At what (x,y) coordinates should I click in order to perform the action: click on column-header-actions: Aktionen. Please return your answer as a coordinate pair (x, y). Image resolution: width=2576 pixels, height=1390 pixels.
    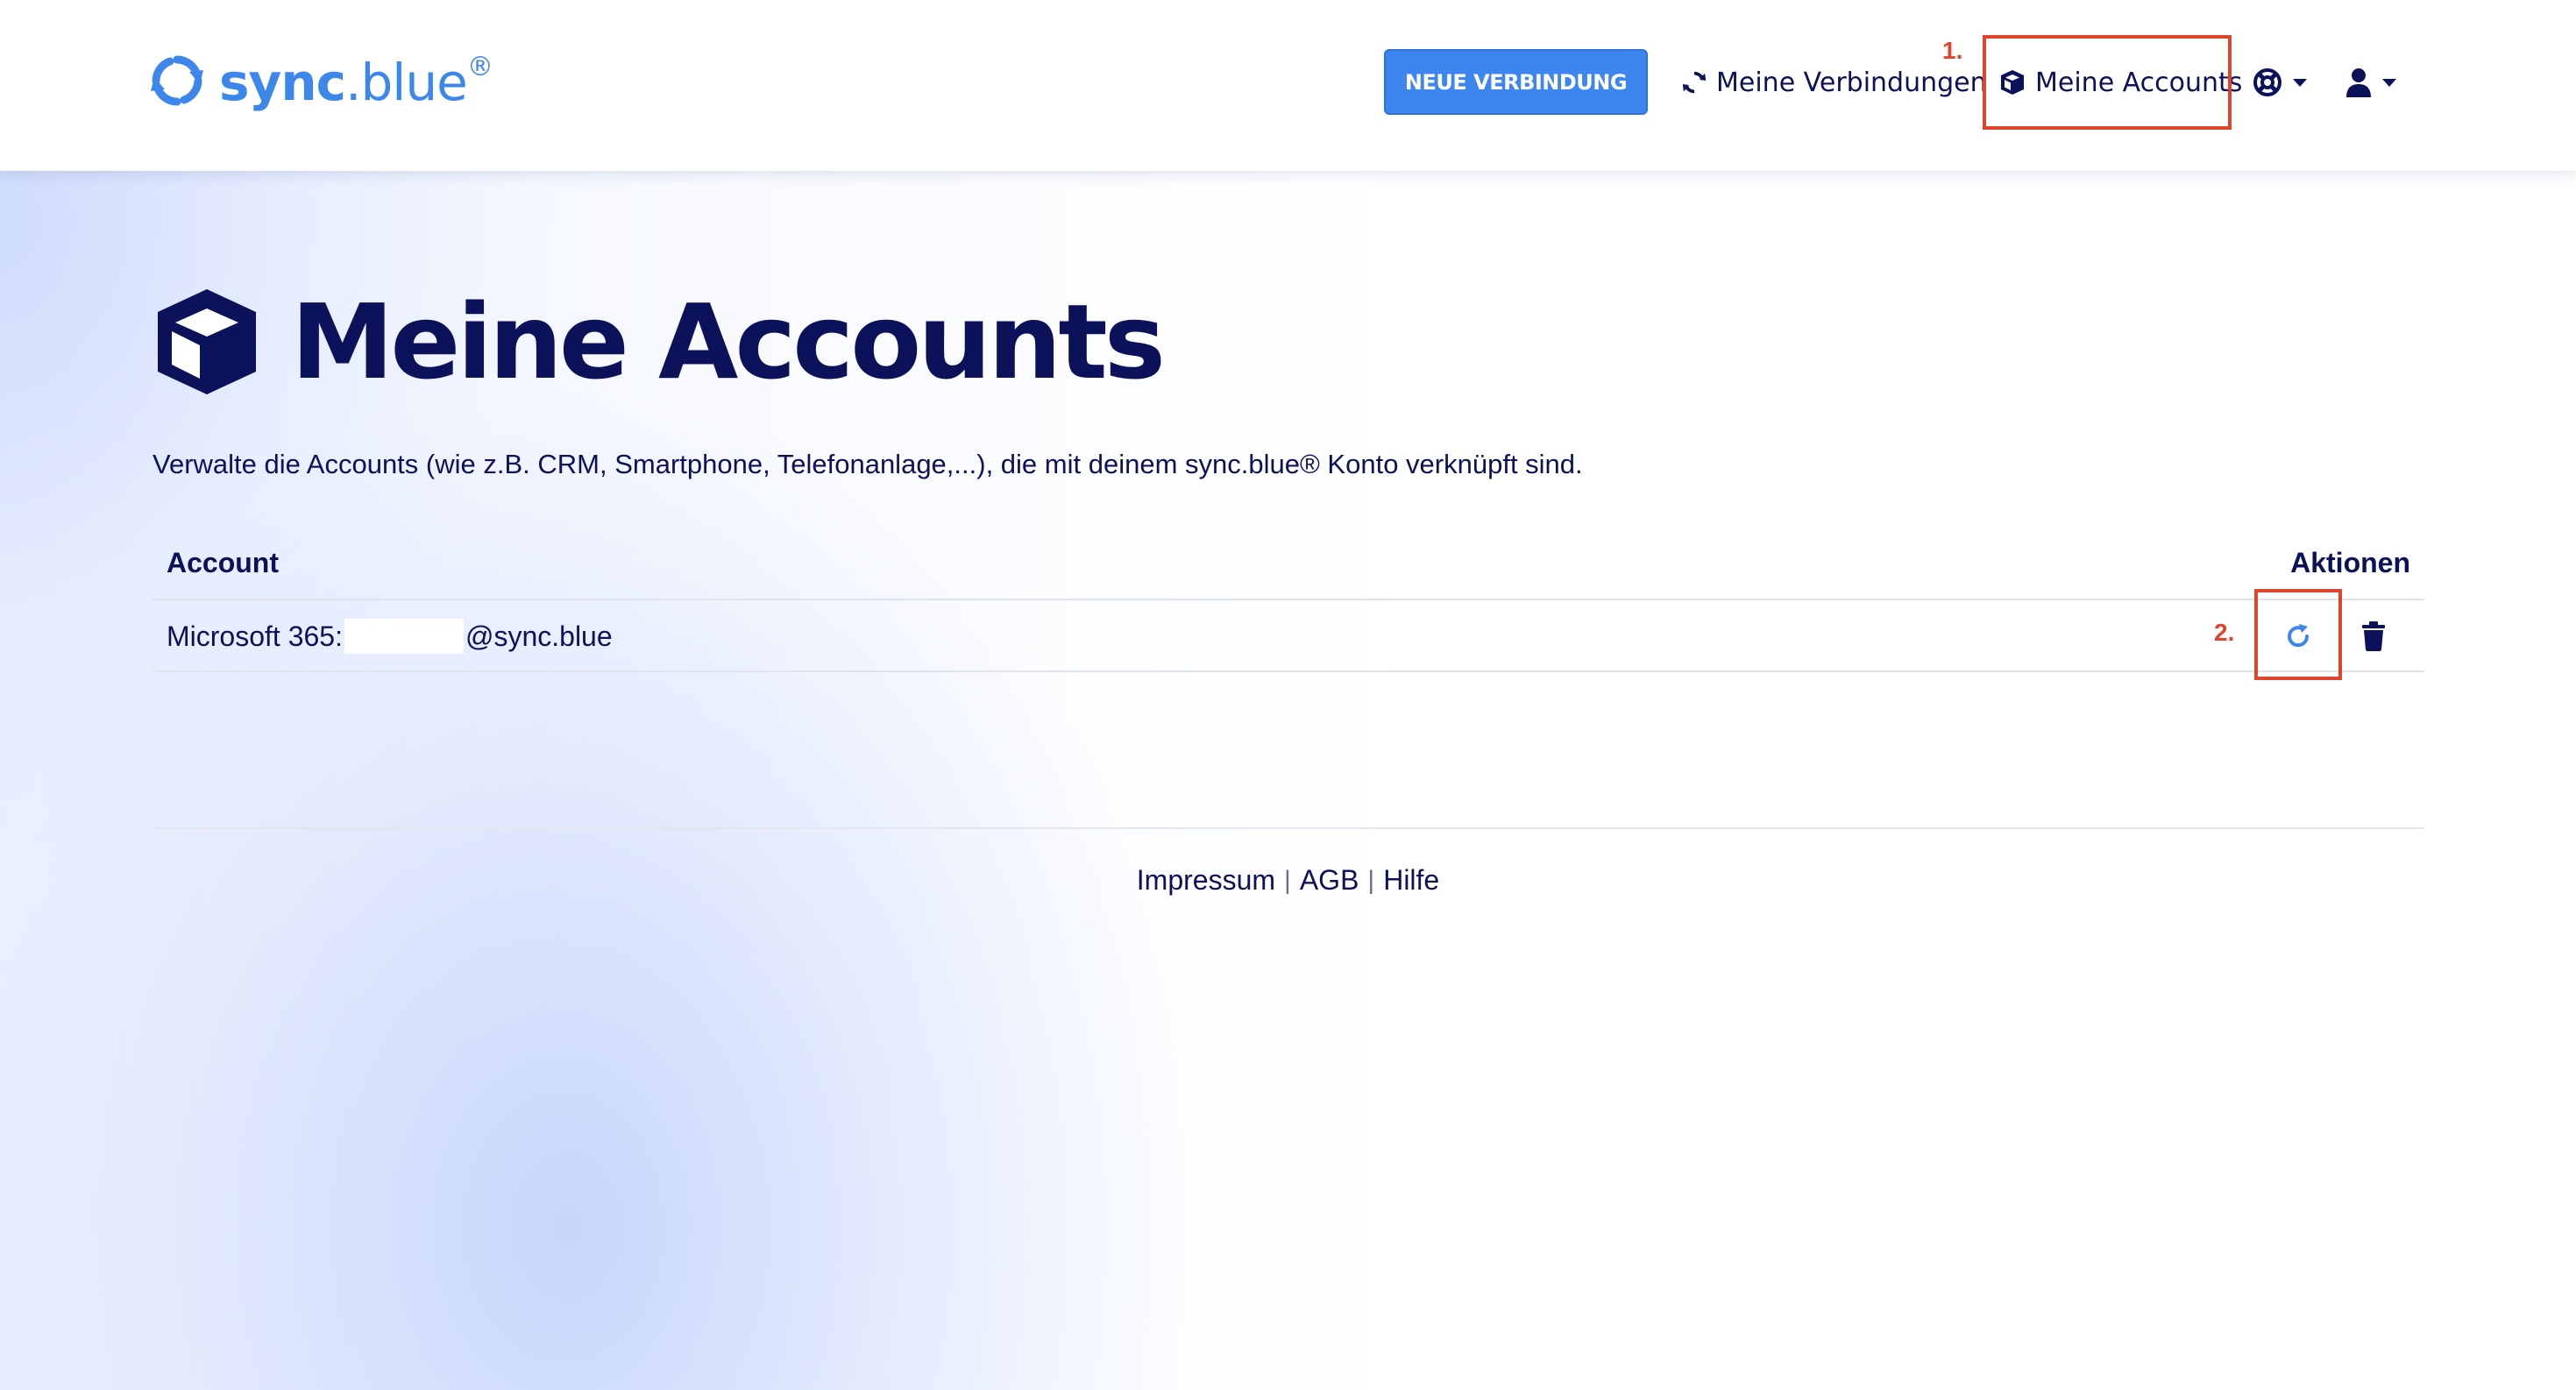
    Looking at the image, I should click on (2350, 562).